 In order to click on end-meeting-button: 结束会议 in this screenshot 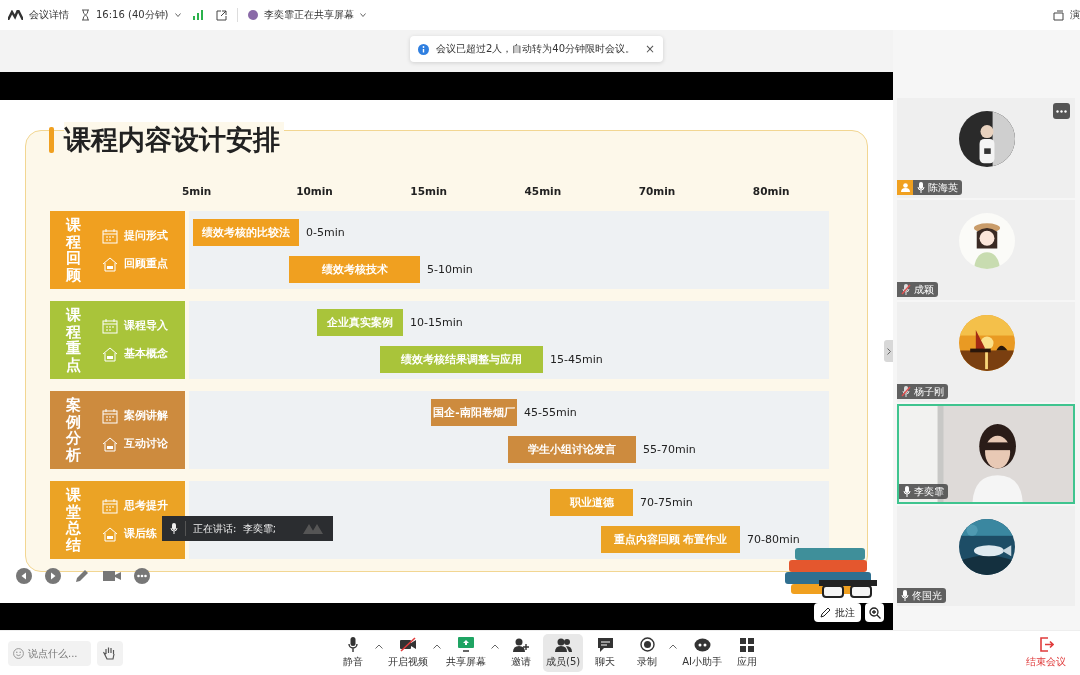, I will do `click(1046, 653)`.